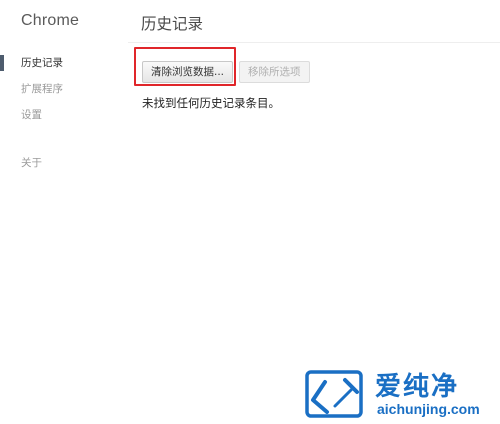 This screenshot has height=424, width=500. What do you see at coordinates (64, 163) in the screenshot?
I see `sidebar-item-about: 关于` at bounding box center [64, 163].